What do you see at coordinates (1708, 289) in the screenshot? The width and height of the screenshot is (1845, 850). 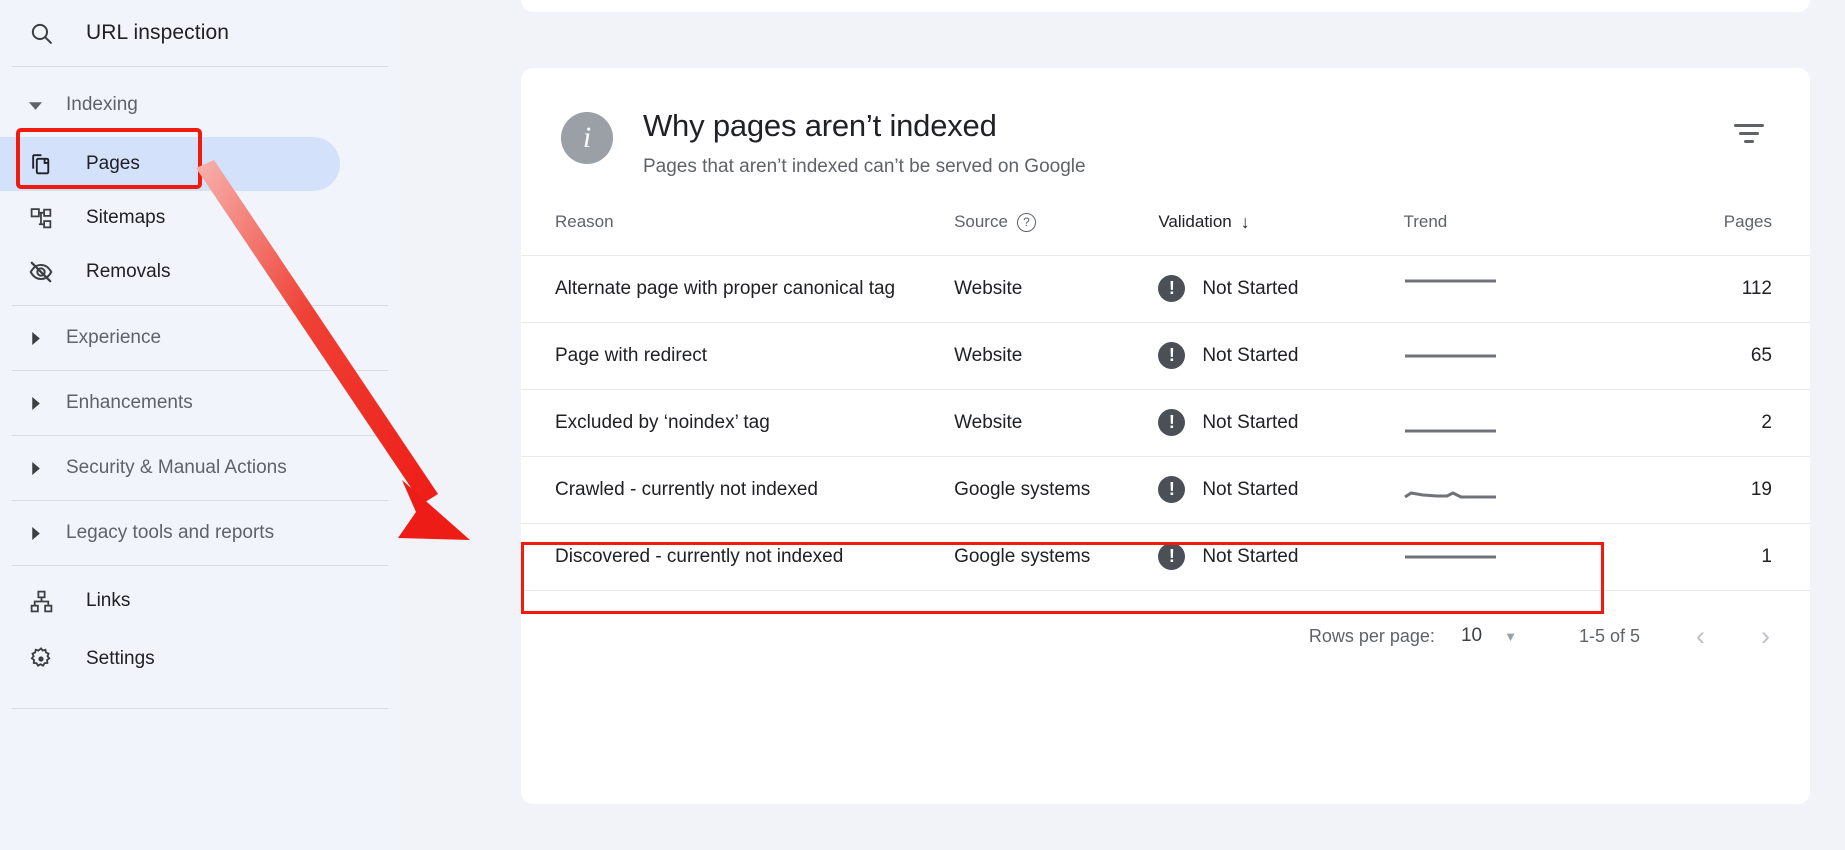 I see `cell-pages: 112` at bounding box center [1708, 289].